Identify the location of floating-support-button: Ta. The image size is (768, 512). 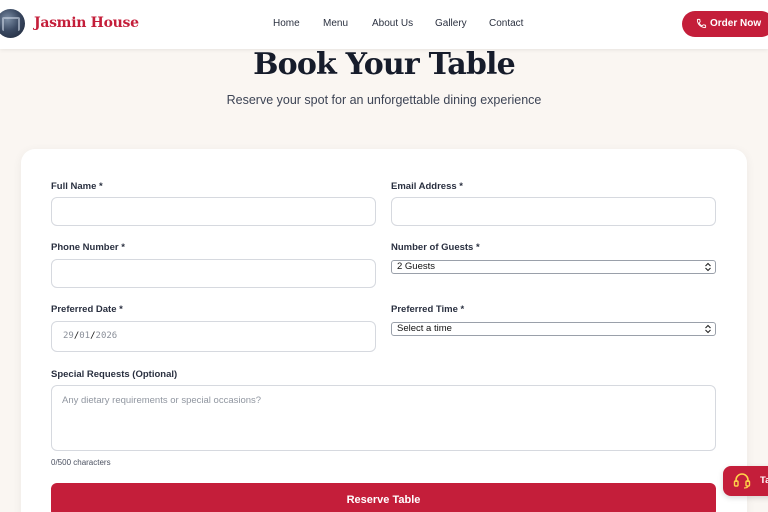
(745, 481).